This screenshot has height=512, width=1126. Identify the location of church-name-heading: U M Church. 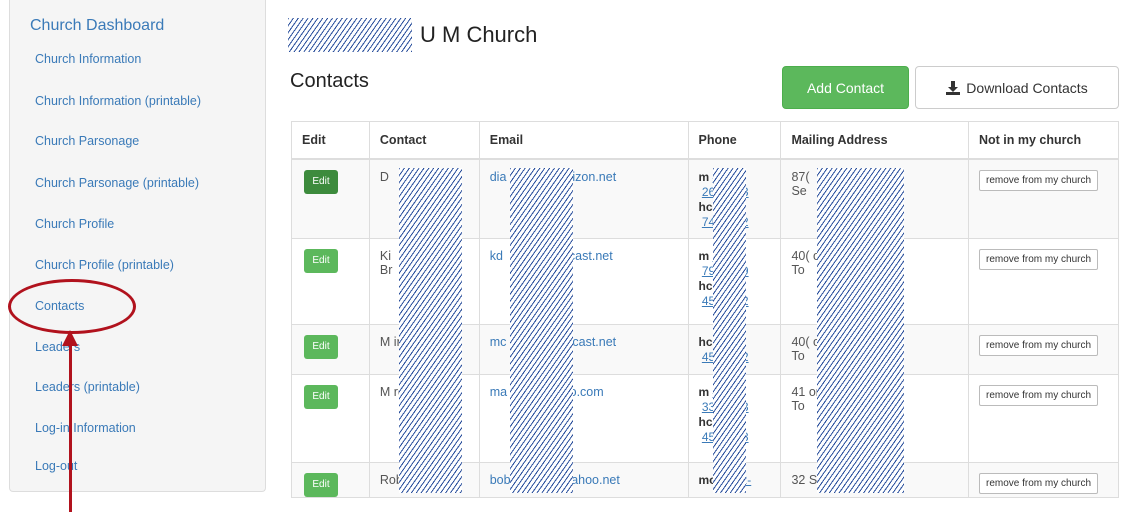
(413, 35).